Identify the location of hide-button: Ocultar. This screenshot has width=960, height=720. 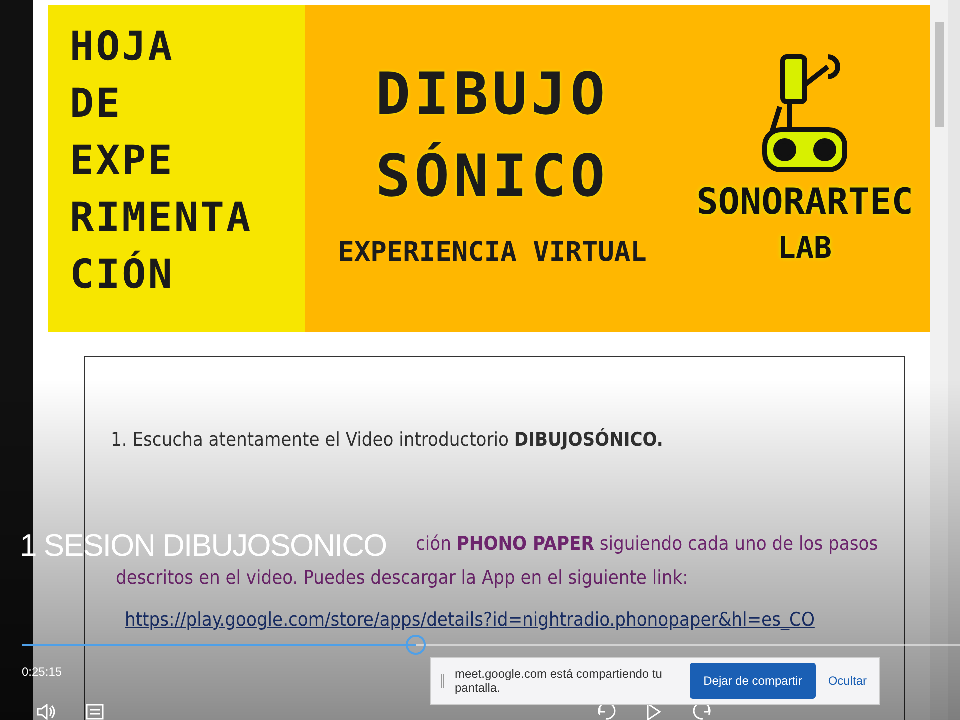
(847, 681).